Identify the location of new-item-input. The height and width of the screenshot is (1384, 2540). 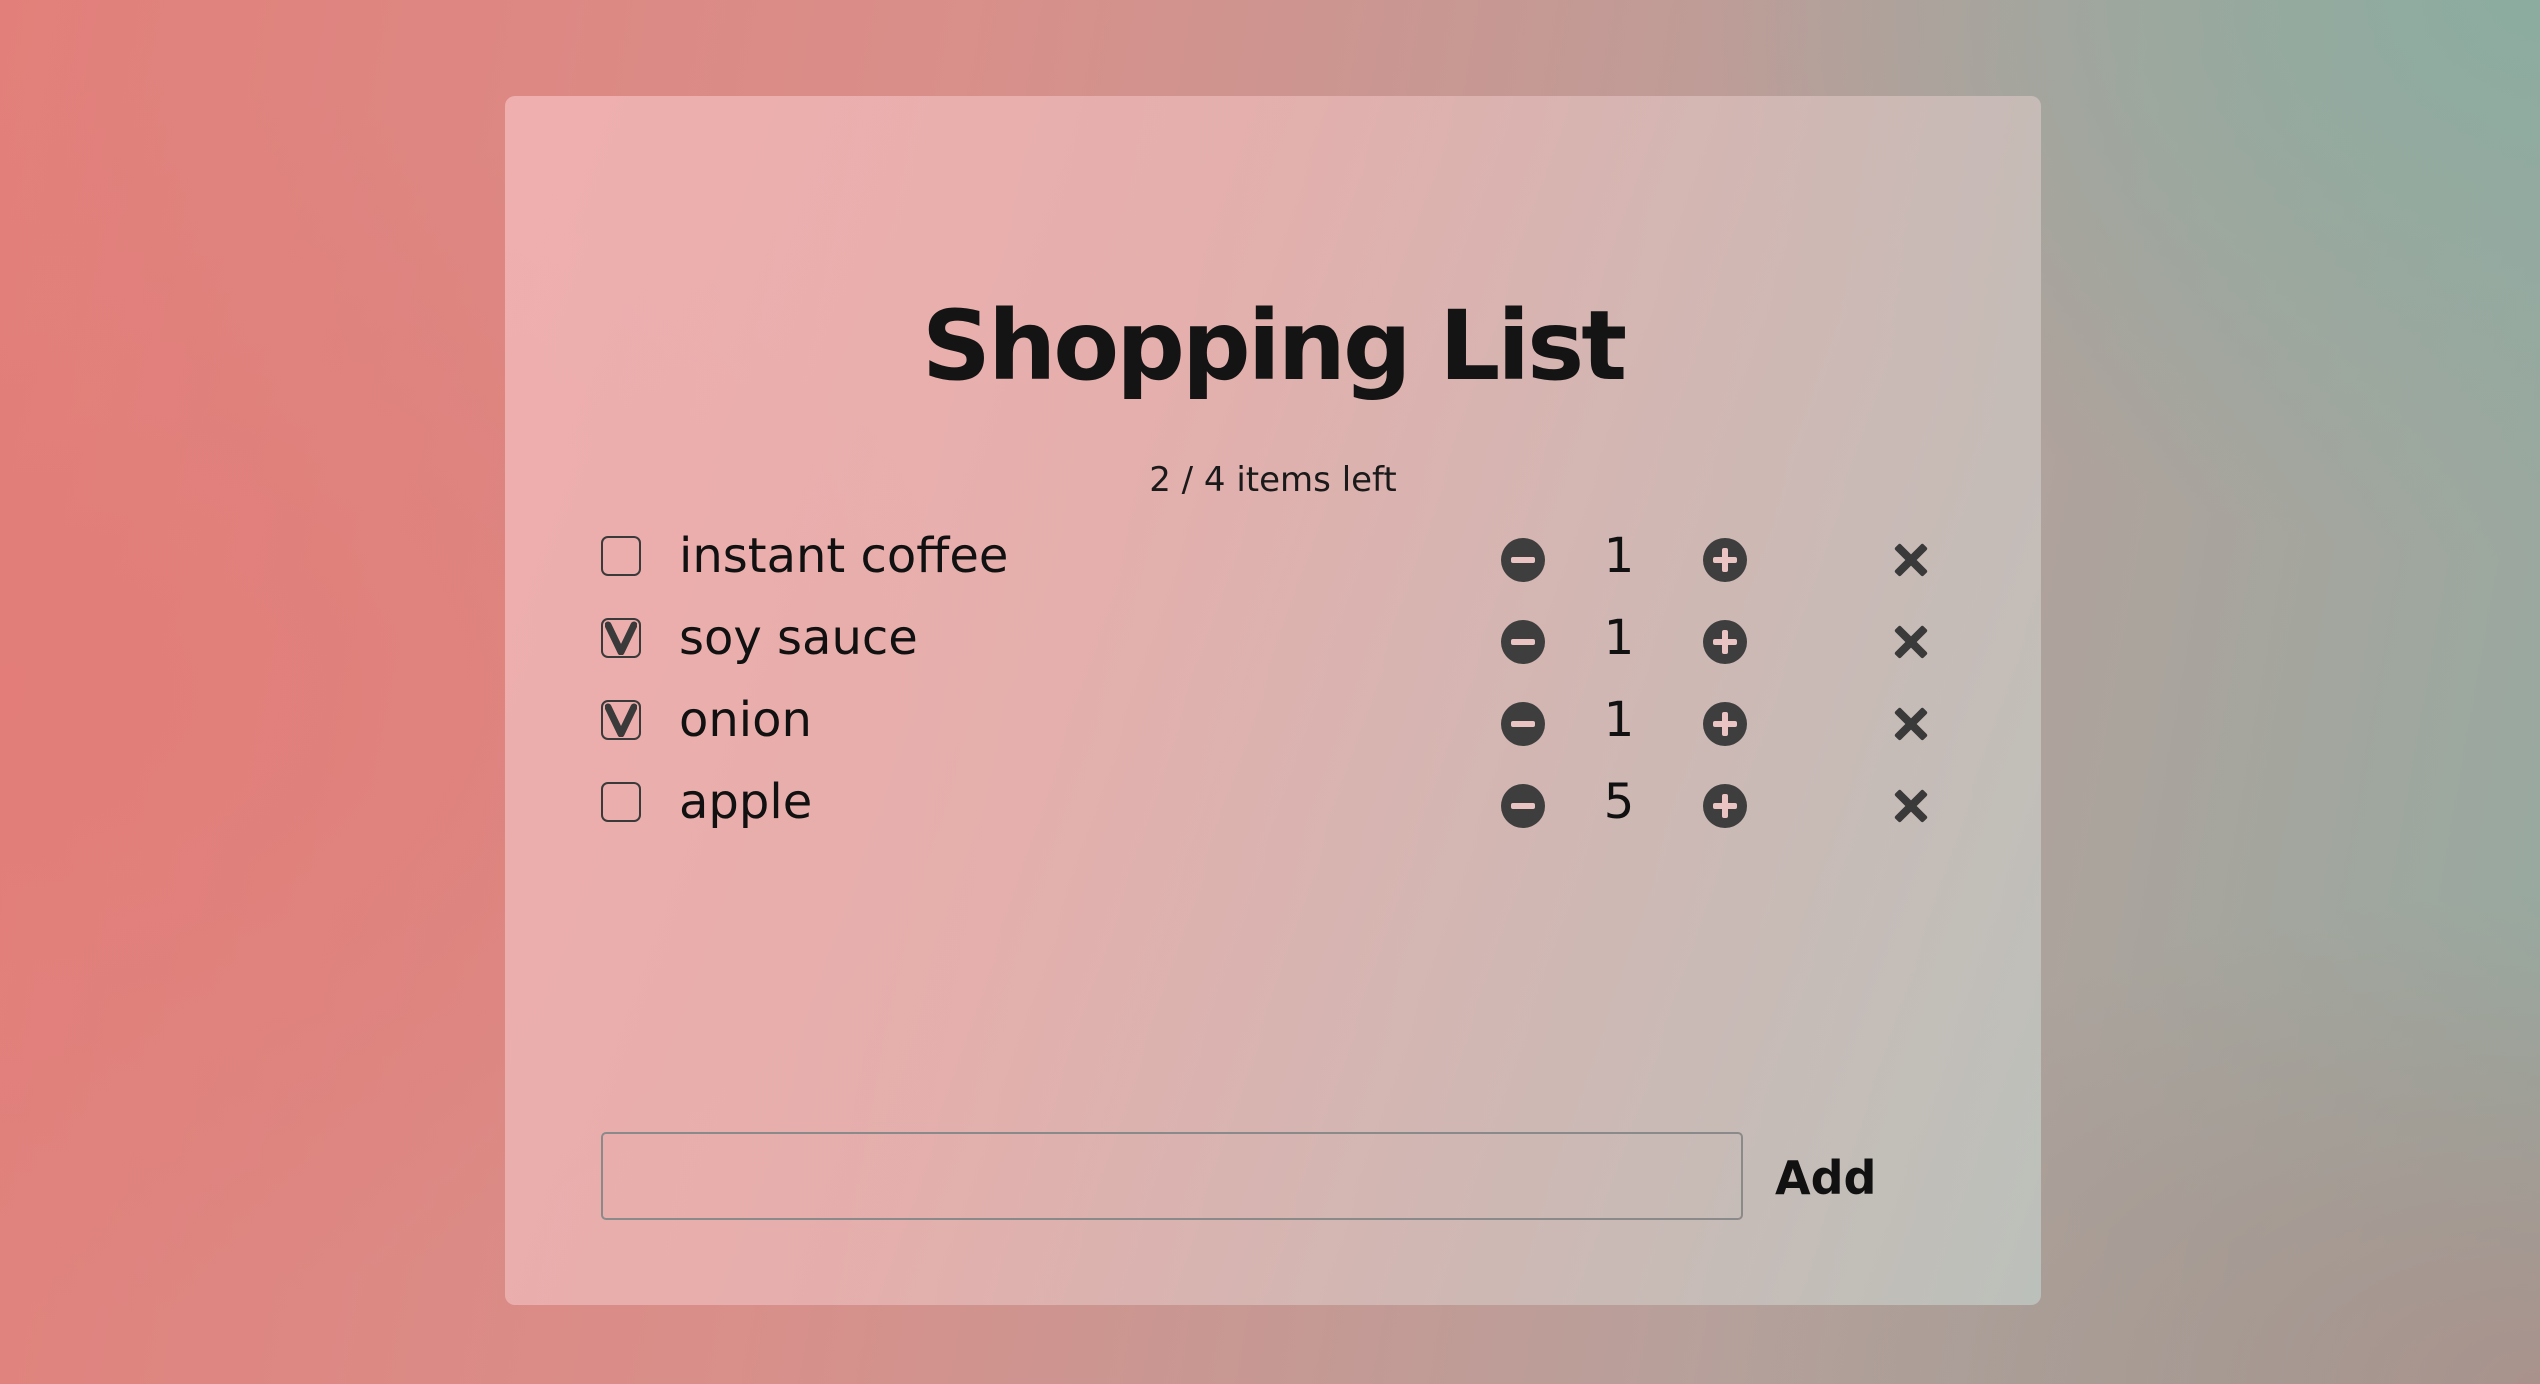
(1172, 1176).